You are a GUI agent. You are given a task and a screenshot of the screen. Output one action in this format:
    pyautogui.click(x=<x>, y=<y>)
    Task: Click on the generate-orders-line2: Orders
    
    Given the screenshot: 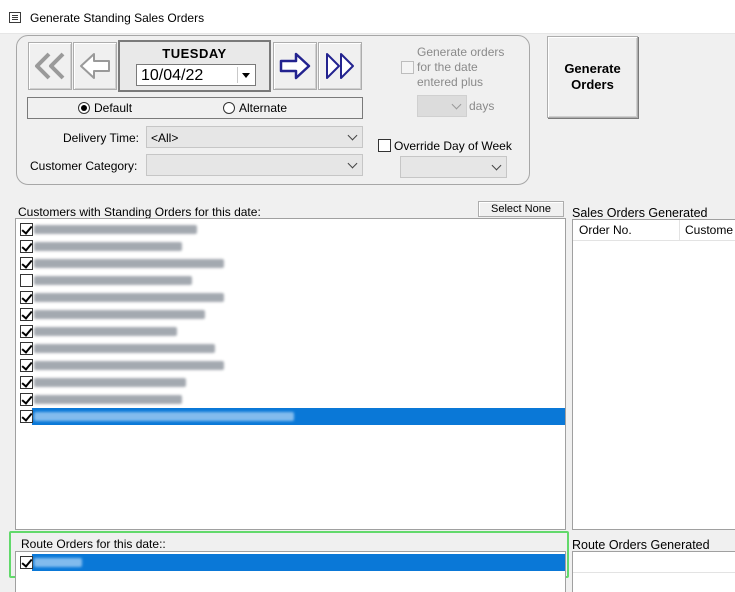 What is the action you would take?
    pyautogui.click(x=592, y=84)
    